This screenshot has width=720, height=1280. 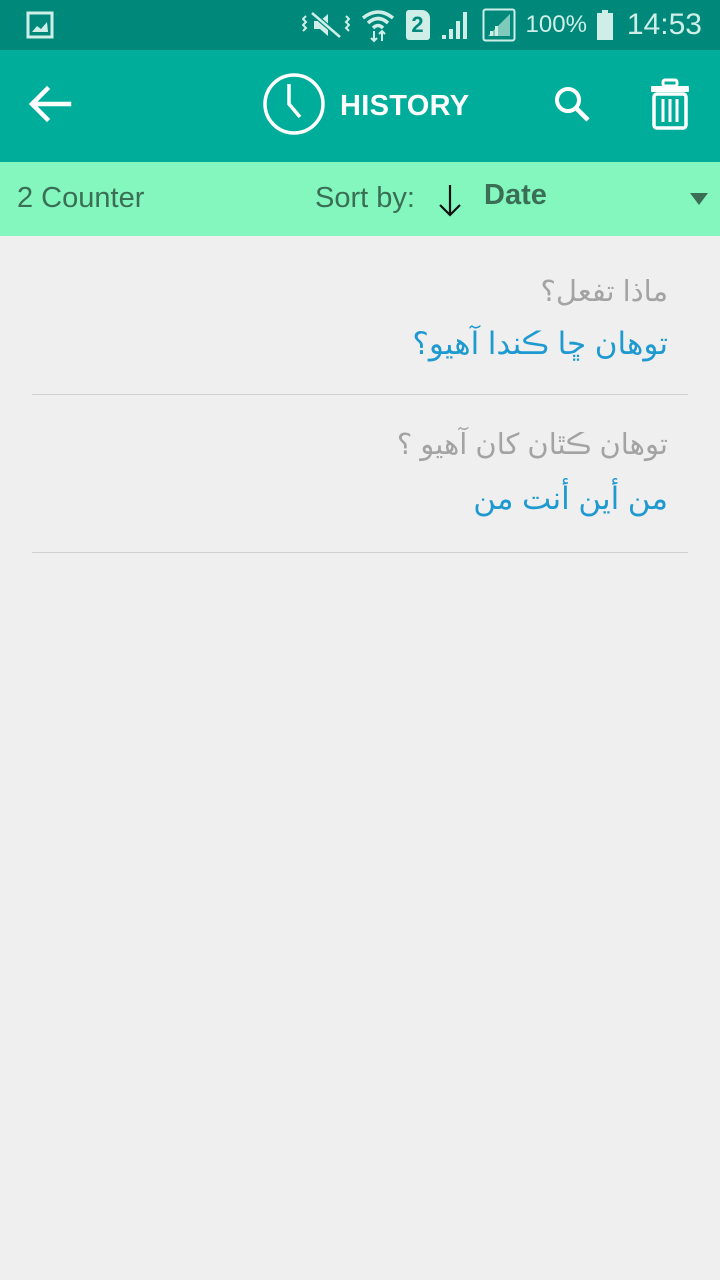 I want to click on title-text: HISTORY, so click(x=405, y=105).